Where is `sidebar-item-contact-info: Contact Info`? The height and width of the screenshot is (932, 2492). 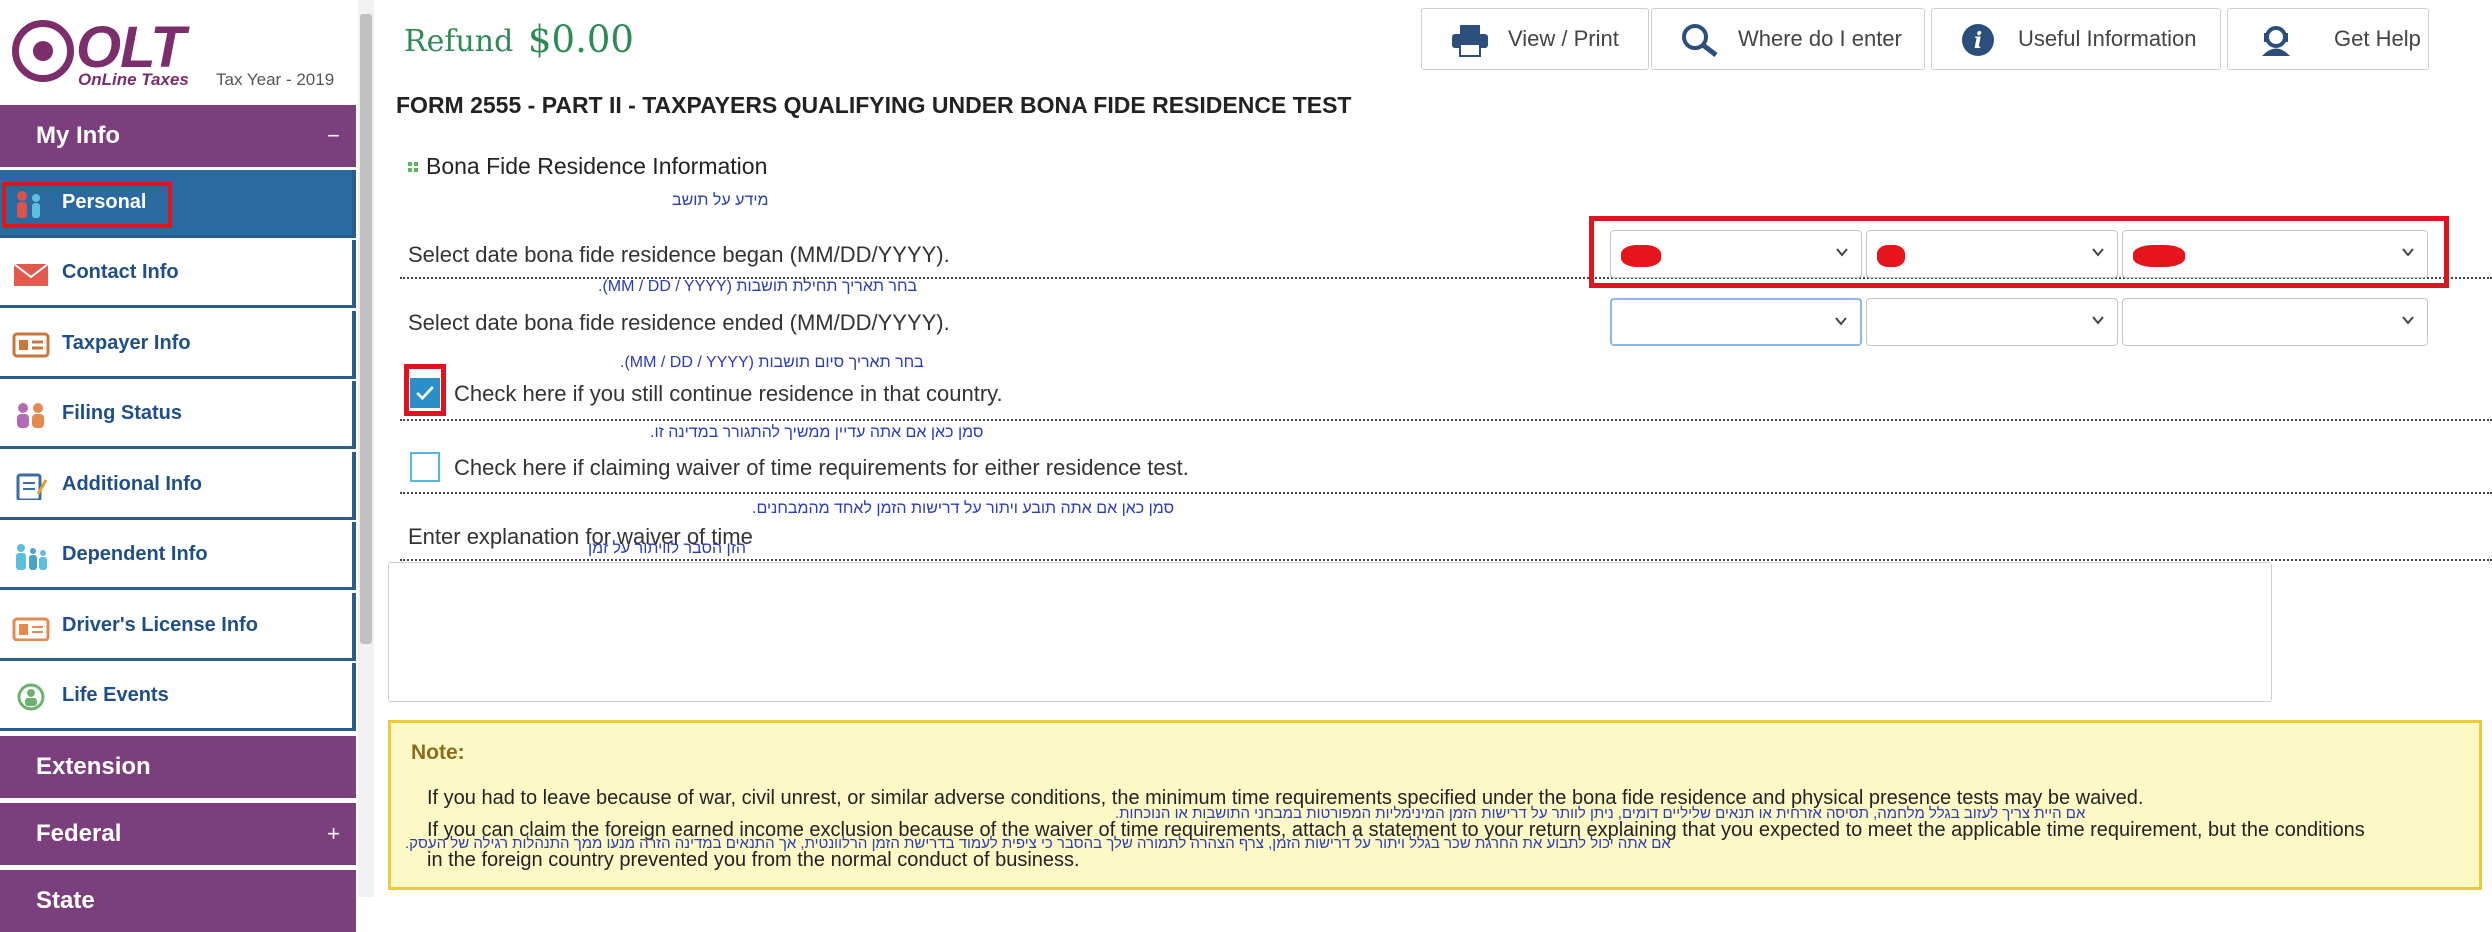
sidebar-item-contact-info: Contact Info is located at coordinates (178, 274).